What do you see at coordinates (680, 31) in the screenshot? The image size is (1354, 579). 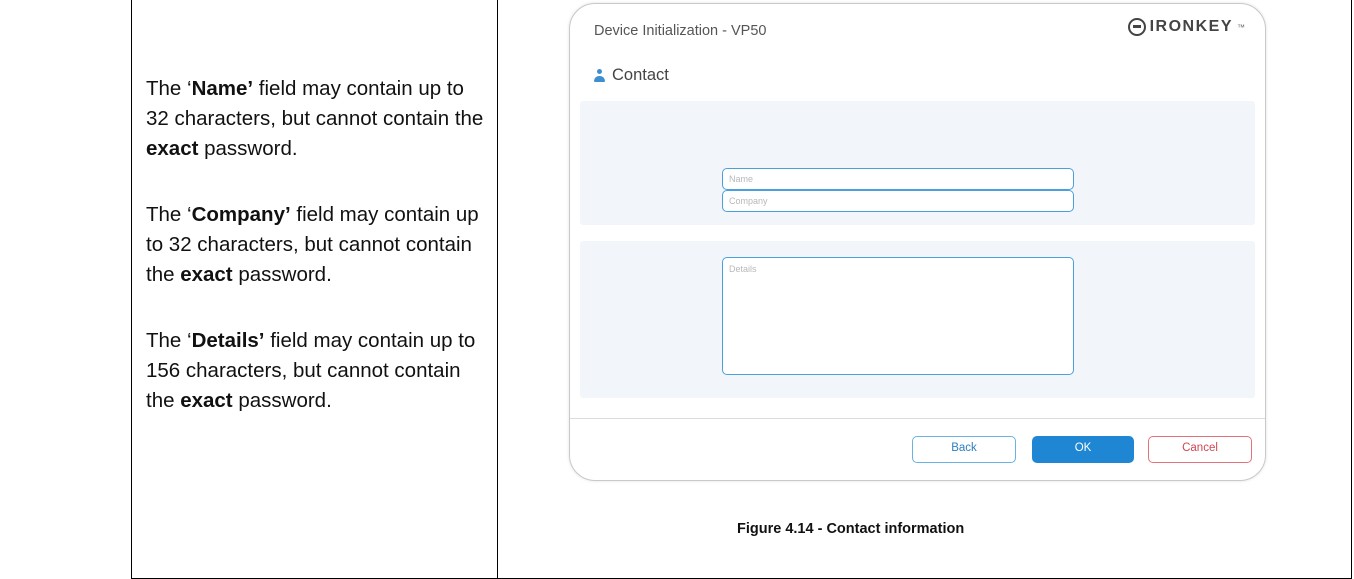 I see `dialog-title: Device Initialization - VP50` at bounding box center [680, 31].